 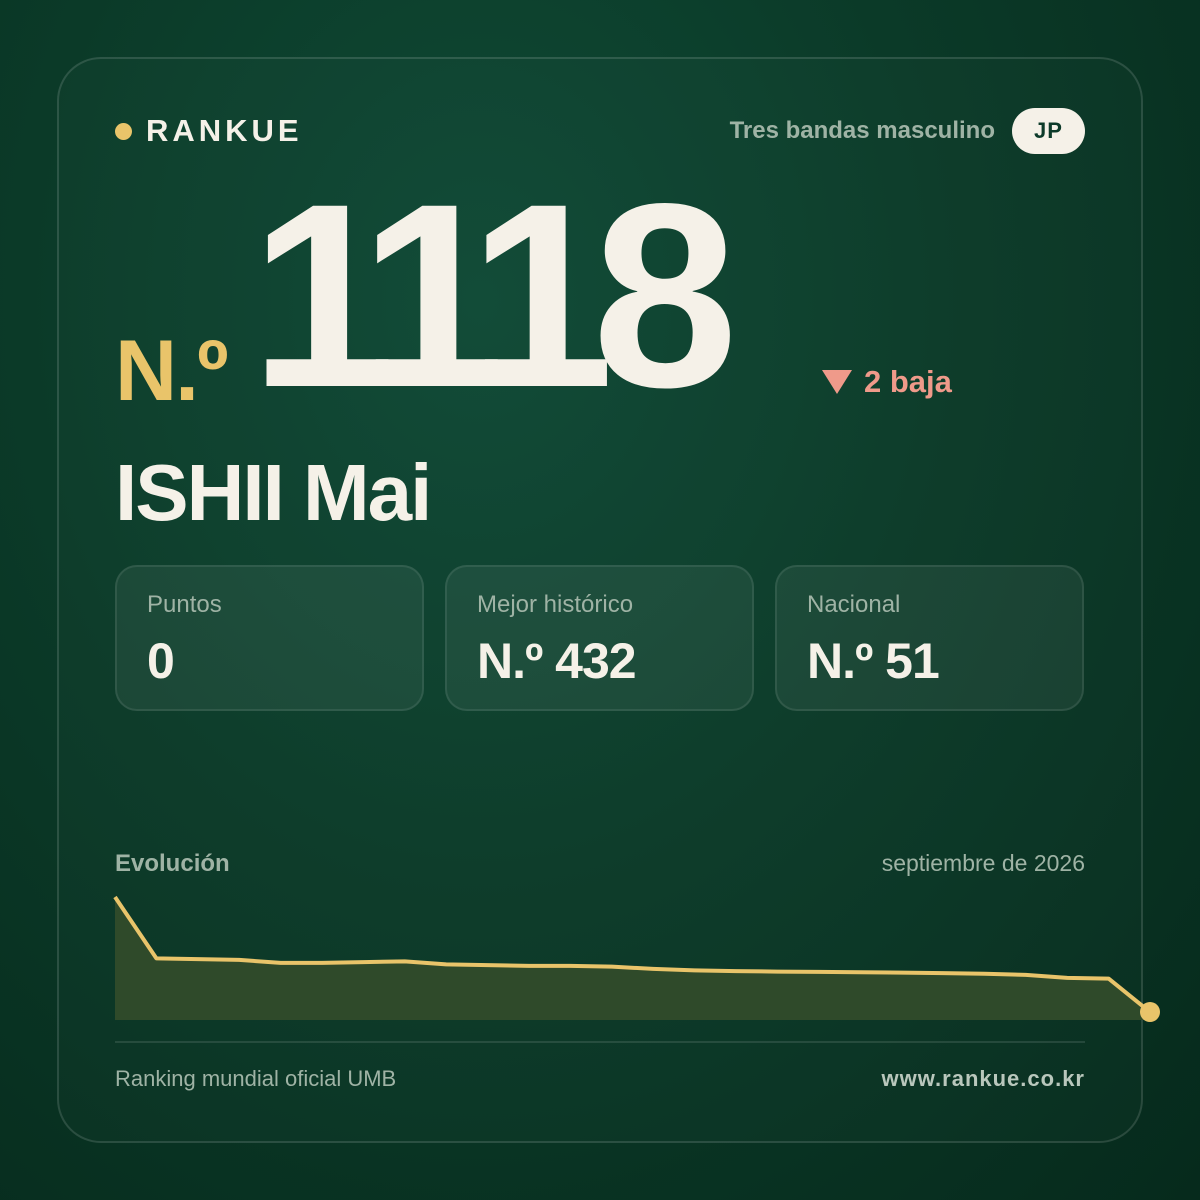 I want to click on footer-url: www.rankue.co.kr, so click(x=983, y=1078).